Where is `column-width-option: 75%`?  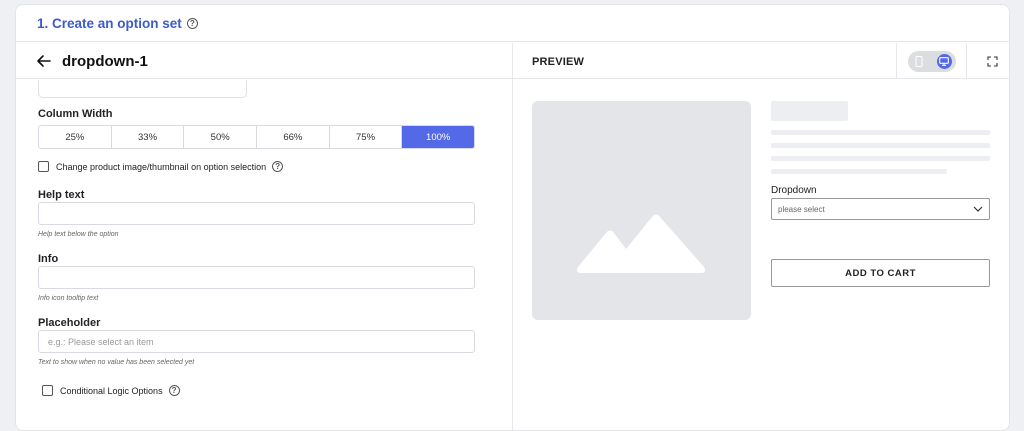 column-width-option: 75% is located at coordinates (366, 137).